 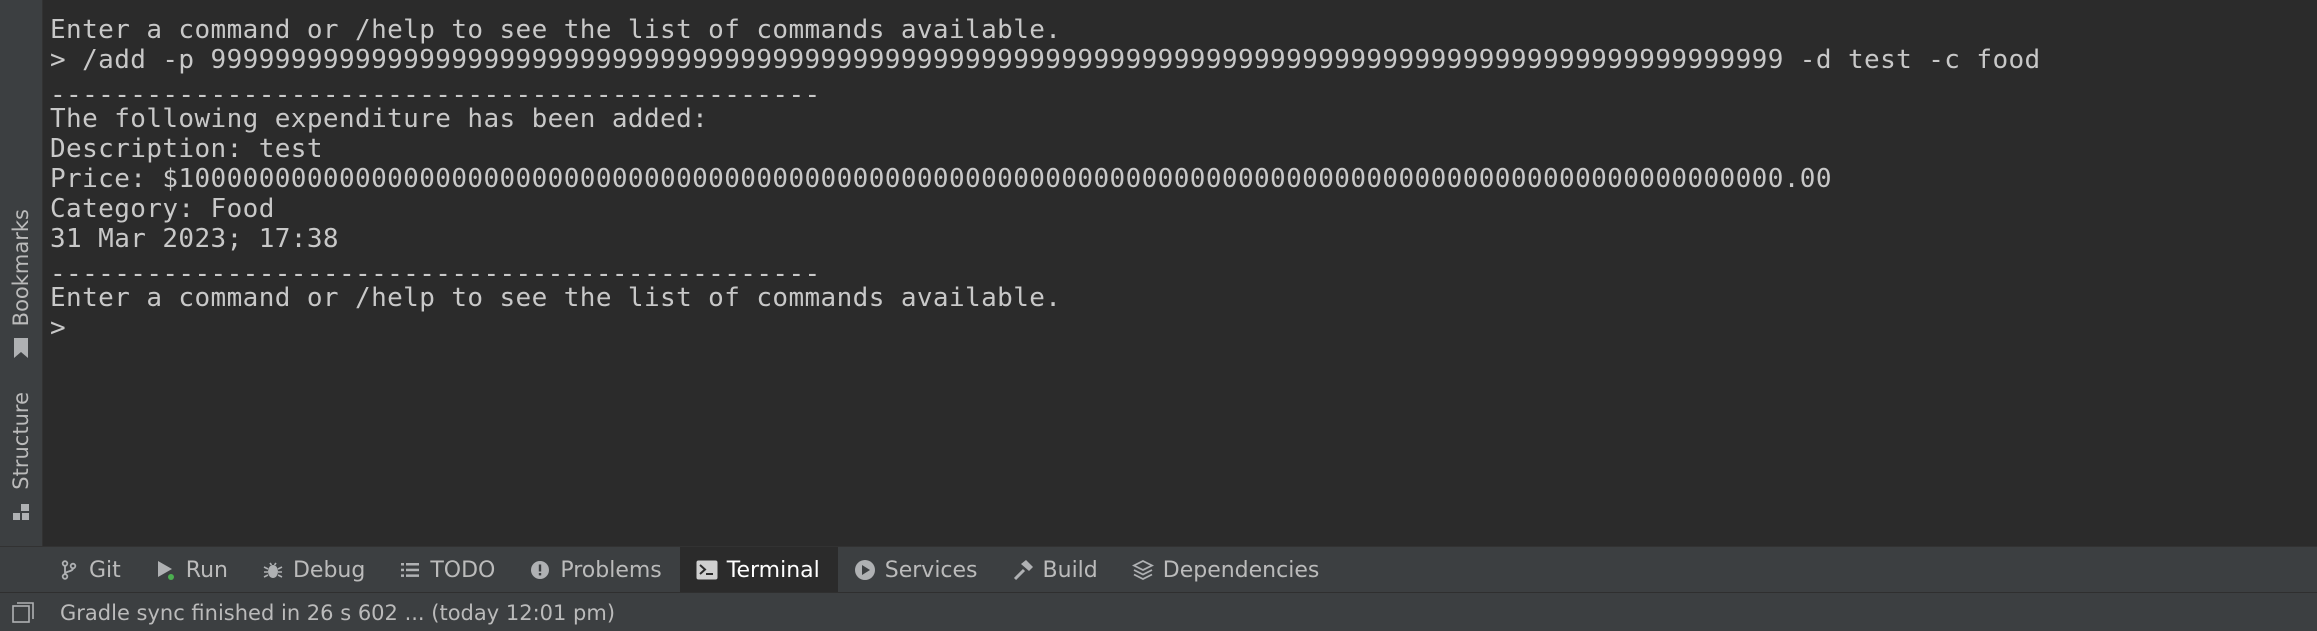 What do you see at coordinates (23, 613) in the screenshot?
I see `toggle-tool-windows-icon` at bounding box center [23, 613].